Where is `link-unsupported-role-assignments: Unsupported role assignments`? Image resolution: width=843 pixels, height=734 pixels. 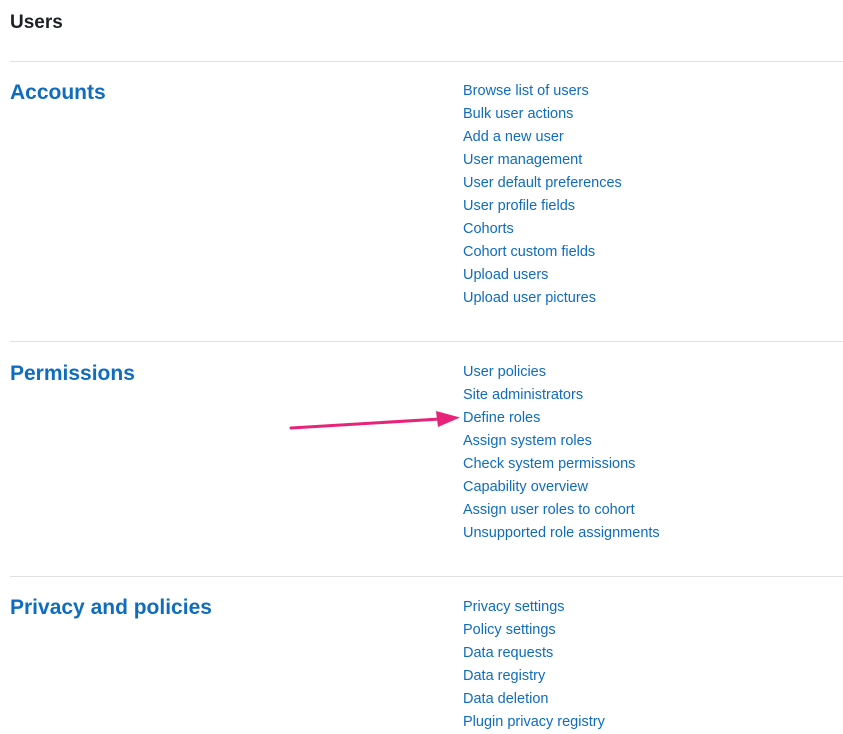 link-unsupported-role-assignments: Unsupported role assignments is located at coordinates (561, 533).